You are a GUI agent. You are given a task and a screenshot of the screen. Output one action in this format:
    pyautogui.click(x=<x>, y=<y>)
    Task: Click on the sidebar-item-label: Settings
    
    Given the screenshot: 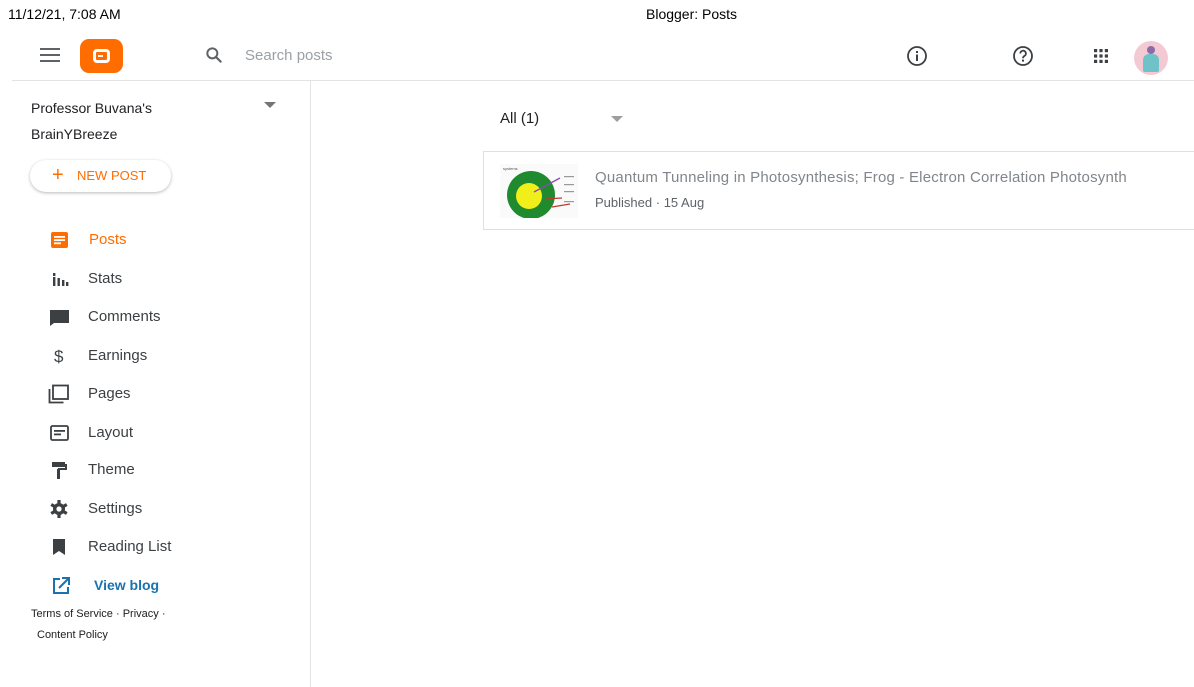 What is the action you would take?
    pyautogui.click(x=115, y=508)
    